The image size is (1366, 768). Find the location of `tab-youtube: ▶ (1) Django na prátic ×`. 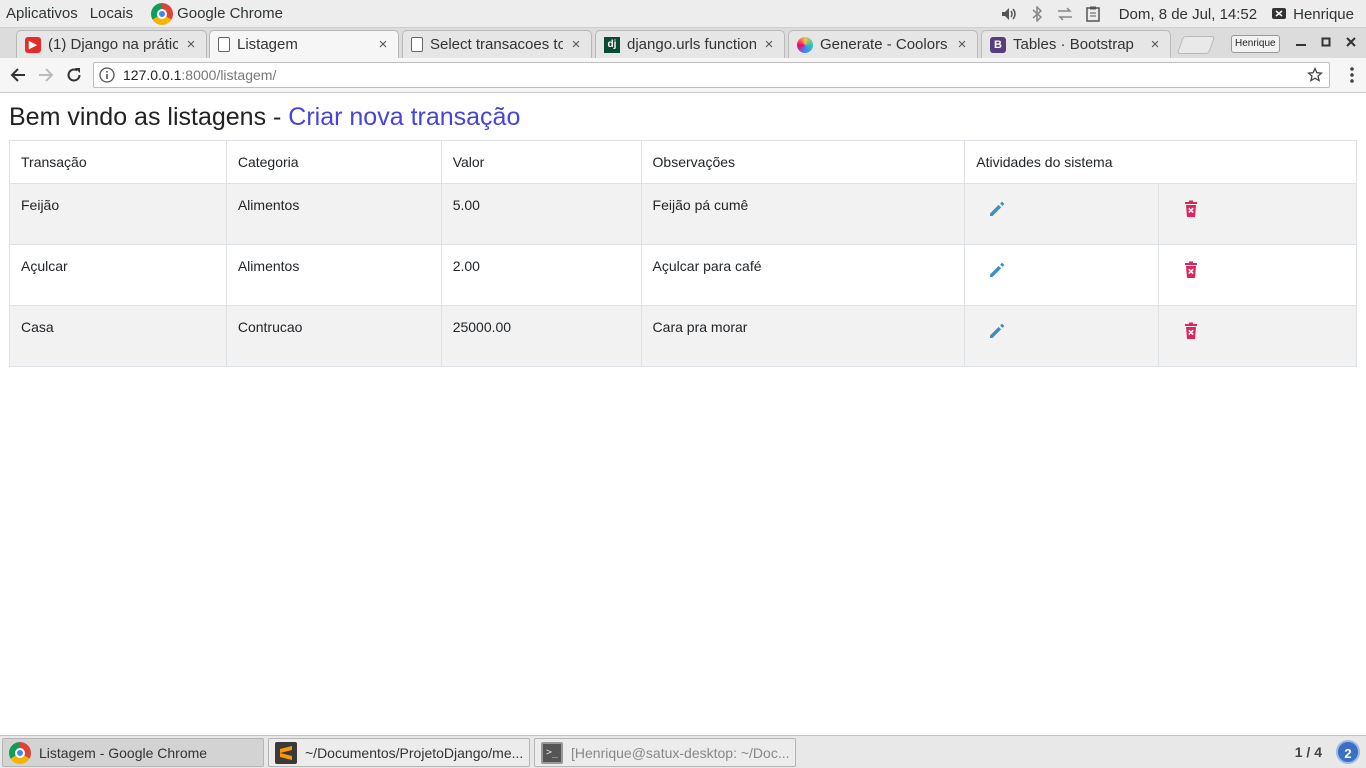

tab-youtube: ▶ (1) Django na prátic × is located at coordinates (111, 44).